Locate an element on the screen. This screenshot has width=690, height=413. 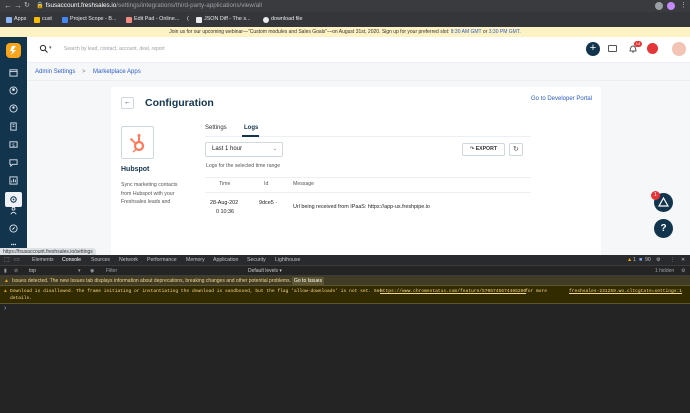
clear-console-icon: ⊘ is located at coordinates (16, 271).